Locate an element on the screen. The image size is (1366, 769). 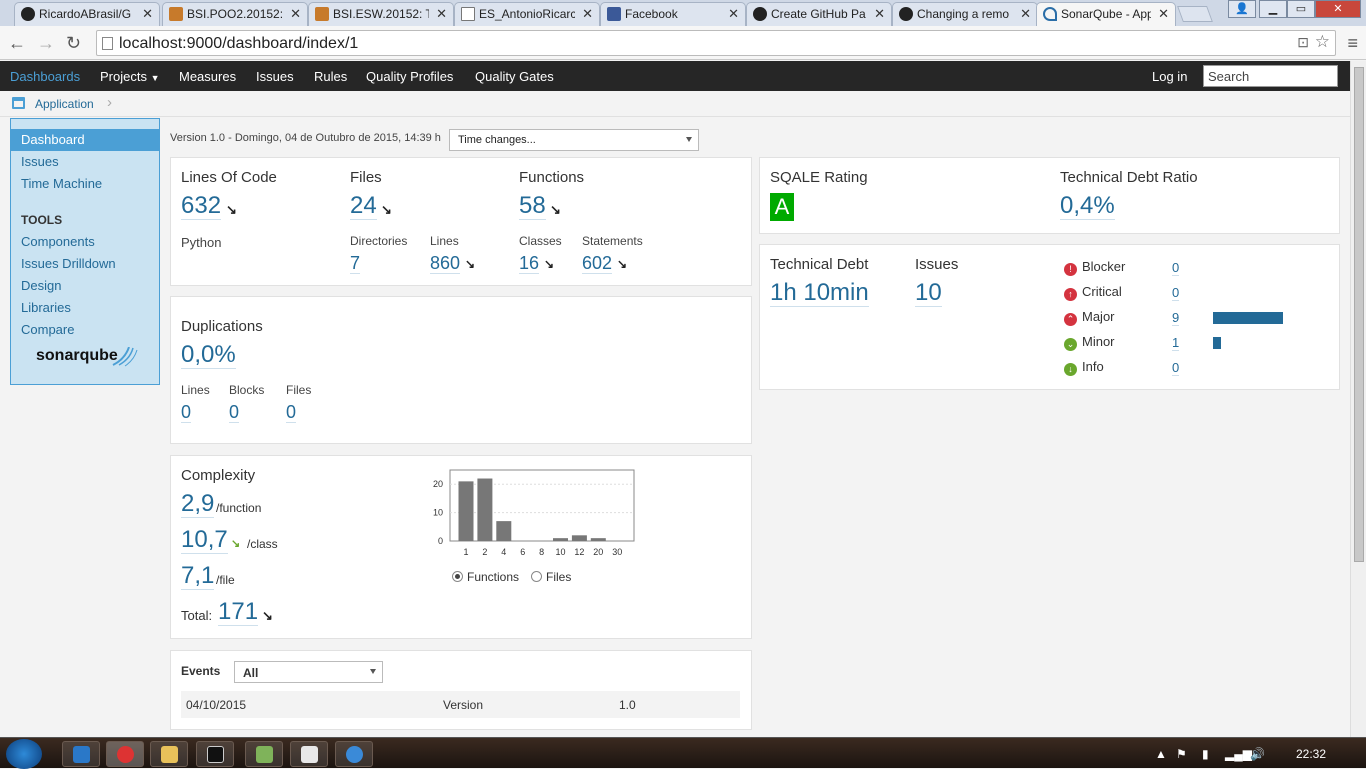
reload-icon: ↻ is located at coordinates (73, 43).